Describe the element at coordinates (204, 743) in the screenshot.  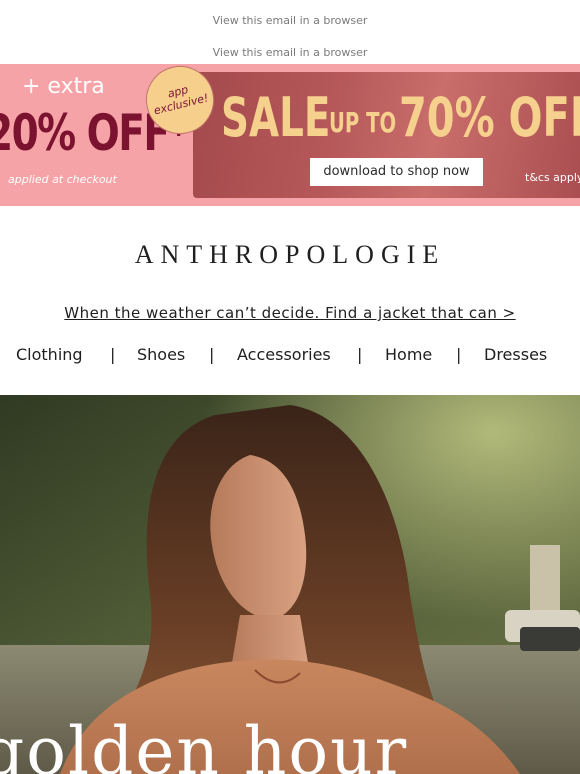
I see `hero-title: golden hour` at that location.